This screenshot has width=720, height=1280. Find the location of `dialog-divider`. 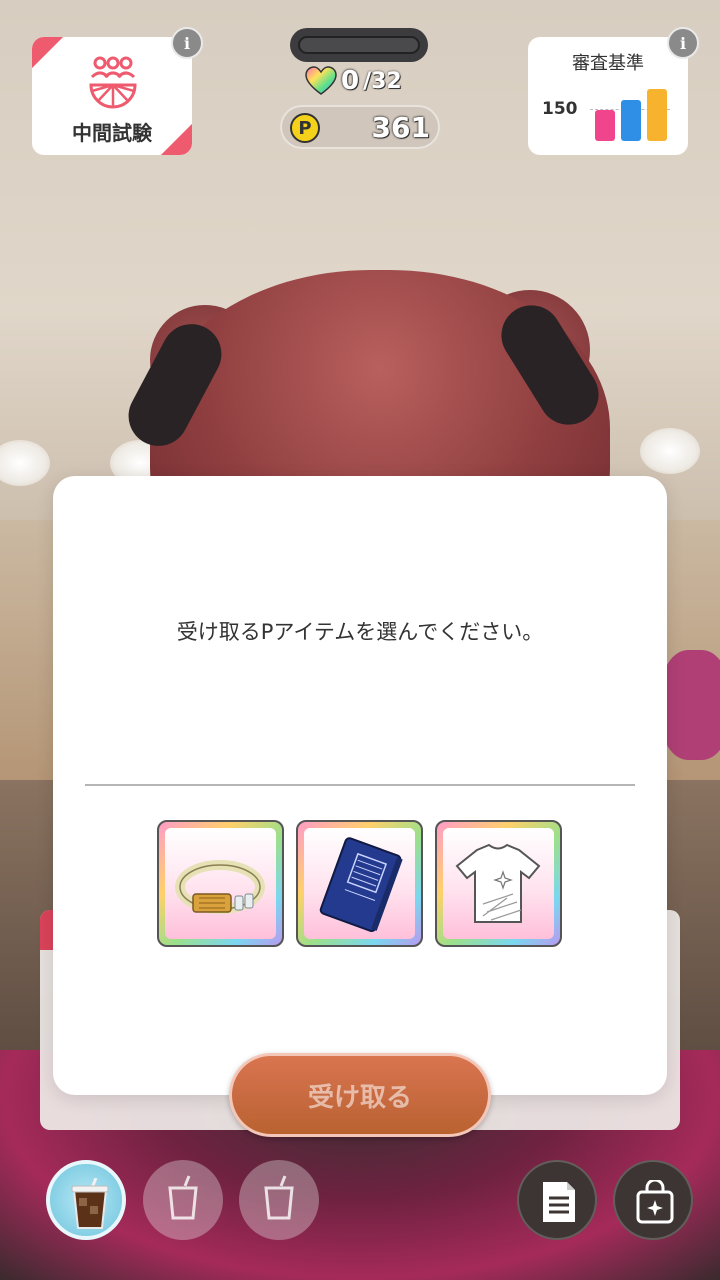

dialog-divider is located at coordinates (360, 785).